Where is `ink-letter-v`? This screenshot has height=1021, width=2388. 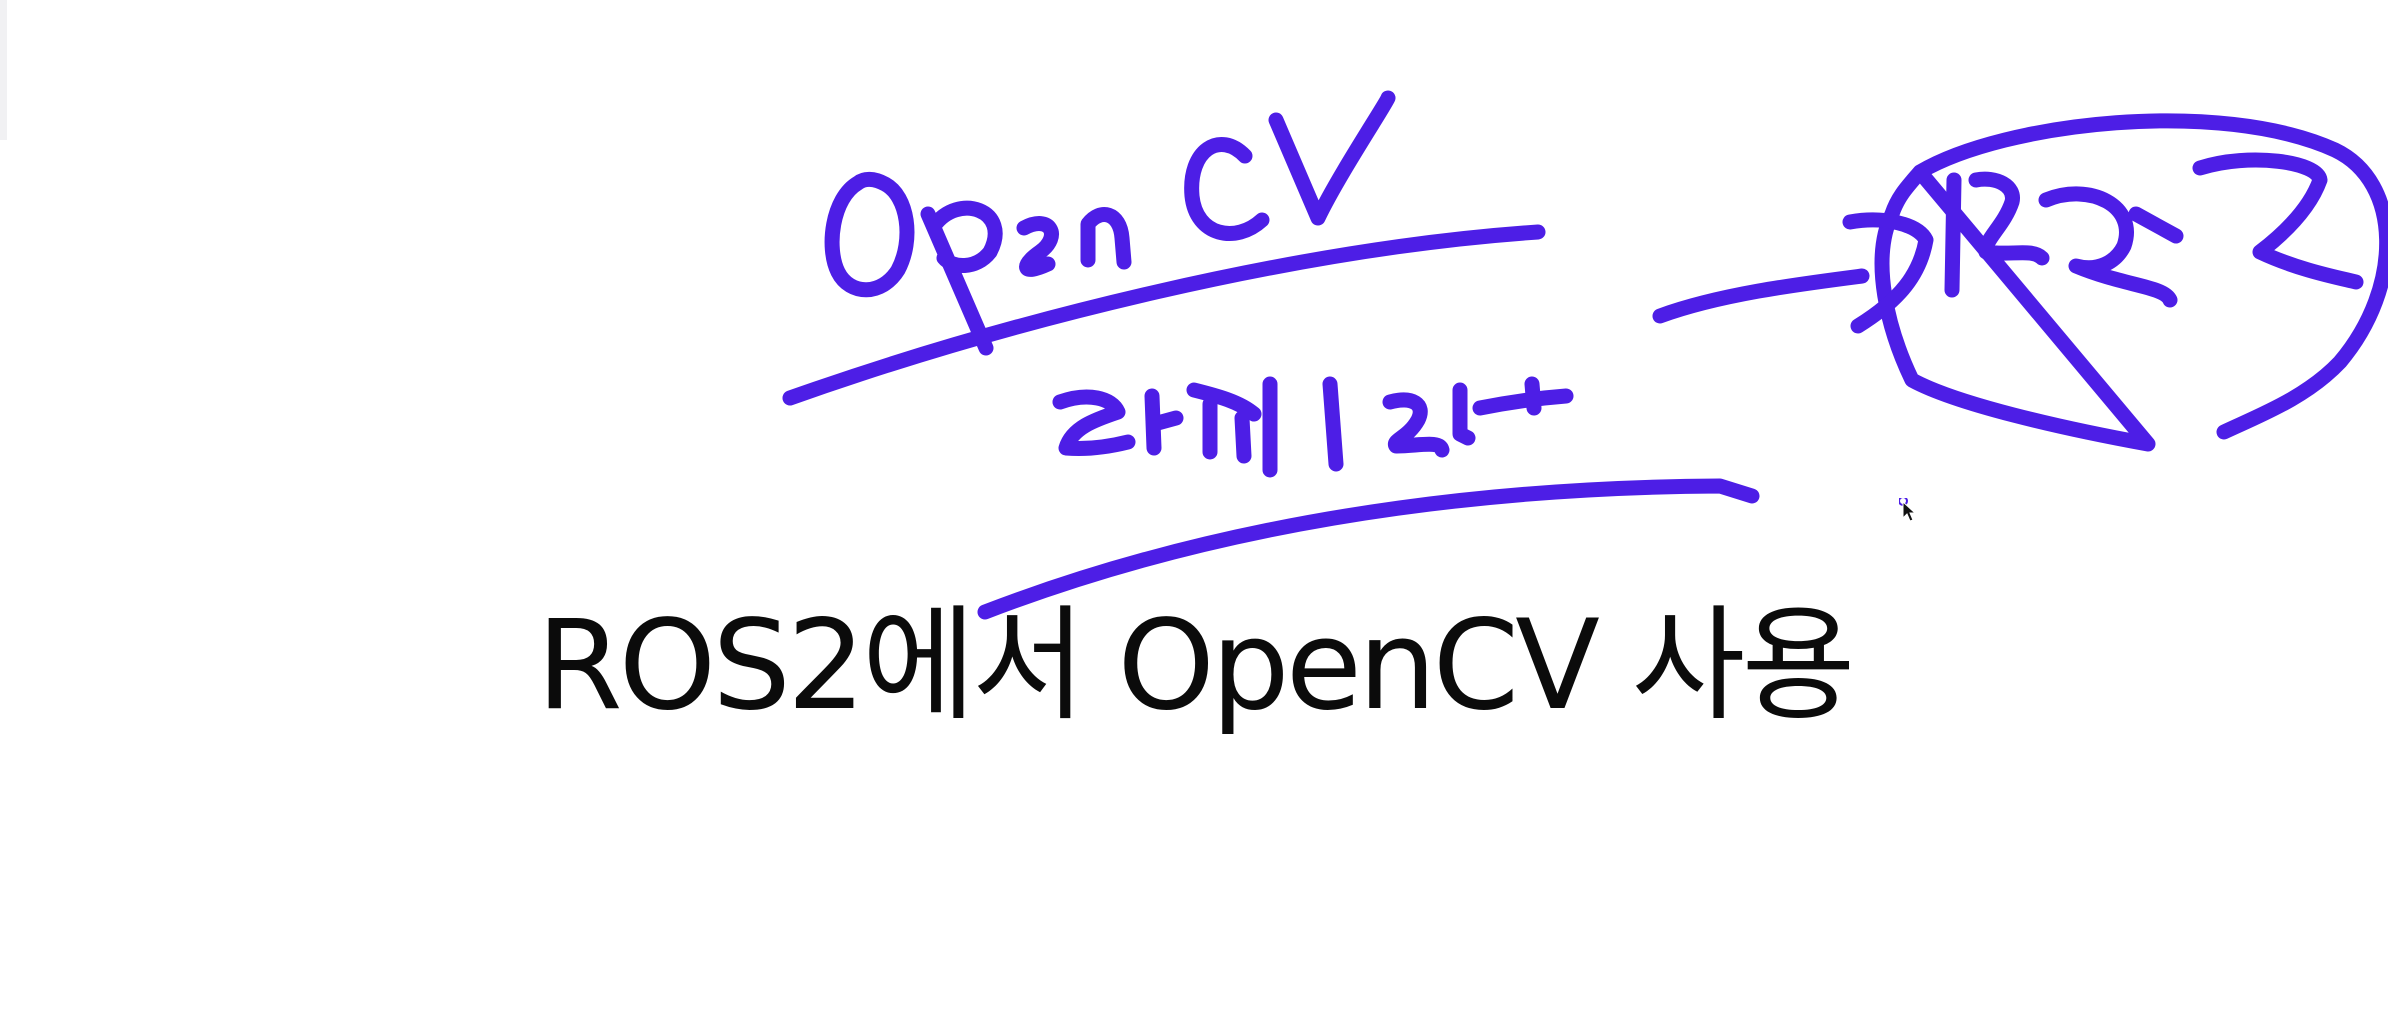
ink-letter-v is located at coordinates (1332, 158).